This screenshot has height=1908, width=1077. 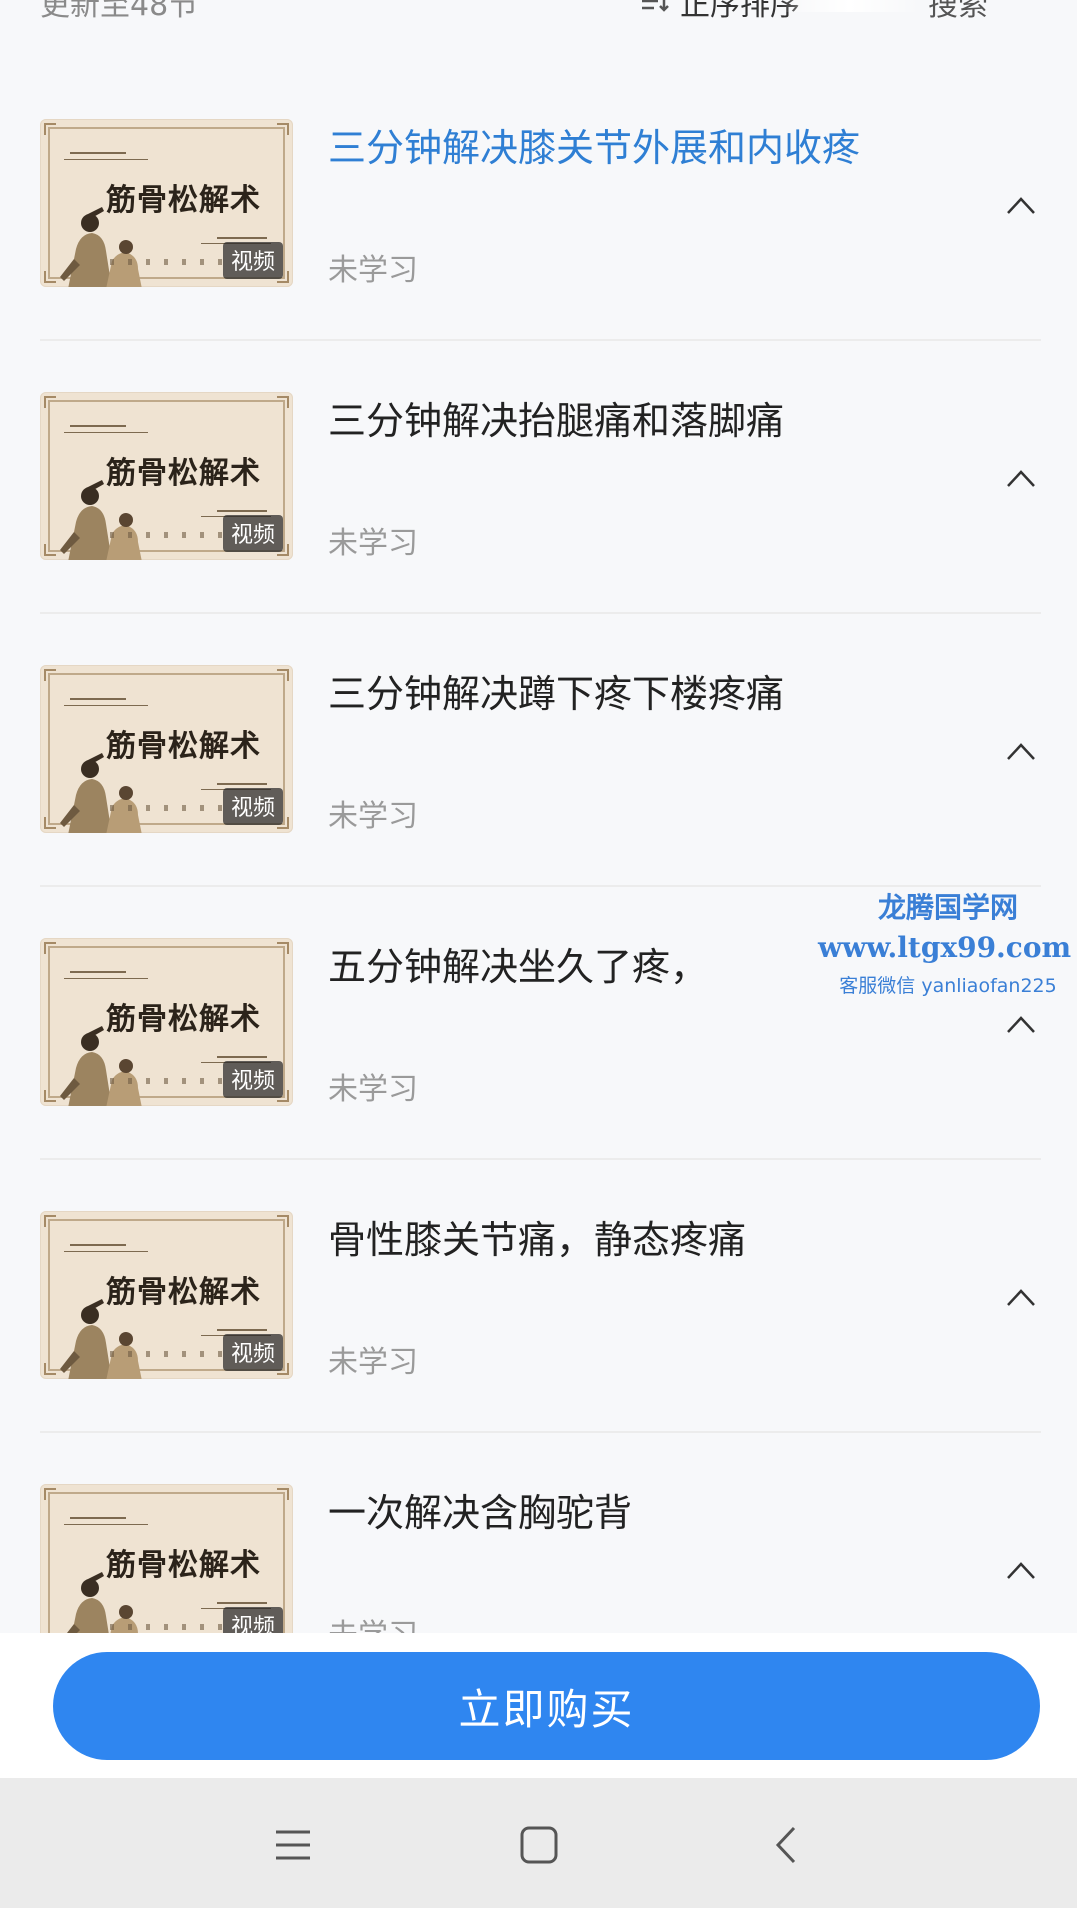 I want to click on system-nav-bar, so click(x=538, y=1843).